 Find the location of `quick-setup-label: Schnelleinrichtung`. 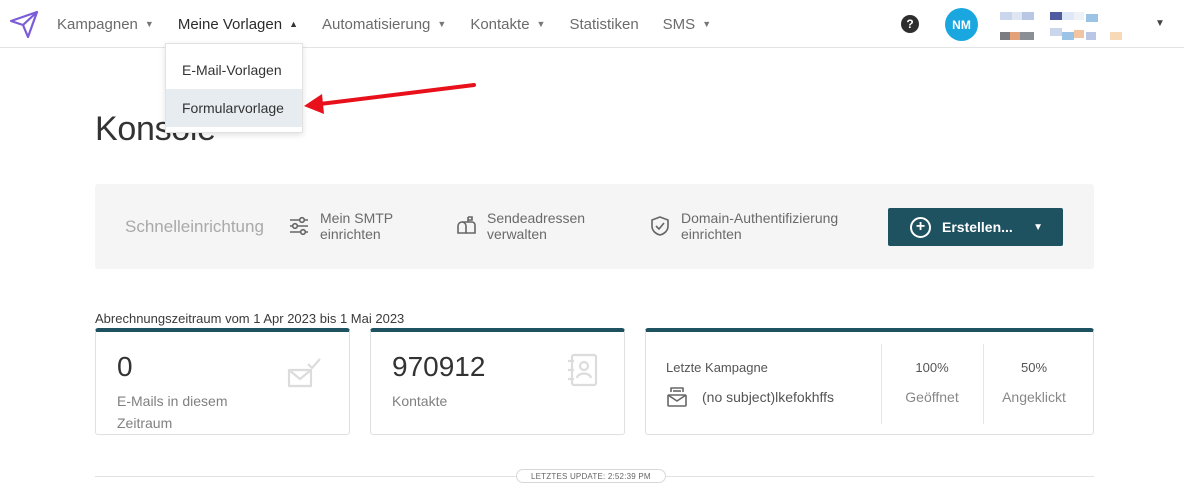

quick-setup-label: Schnelleinrichtung is located at coordinates (194, 226).